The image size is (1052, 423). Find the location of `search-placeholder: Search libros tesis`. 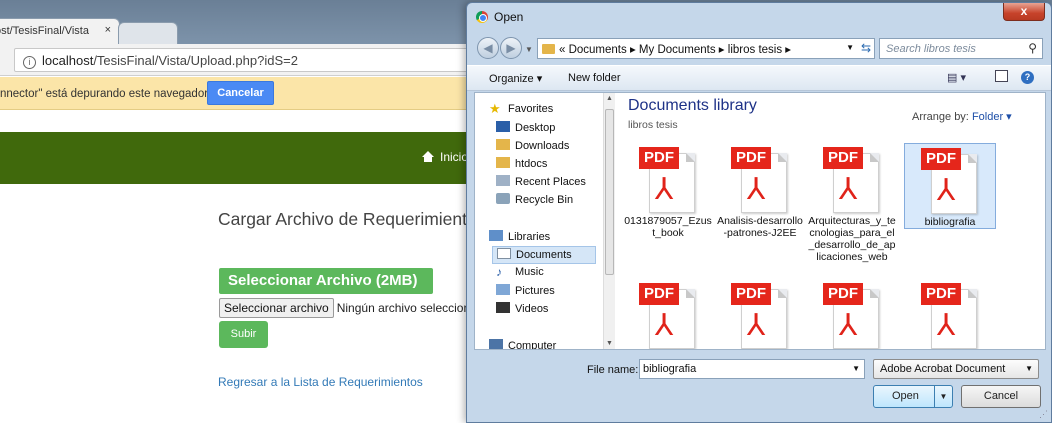

search-placeholder: Search libros tesis is located at coordinates (931, 49).